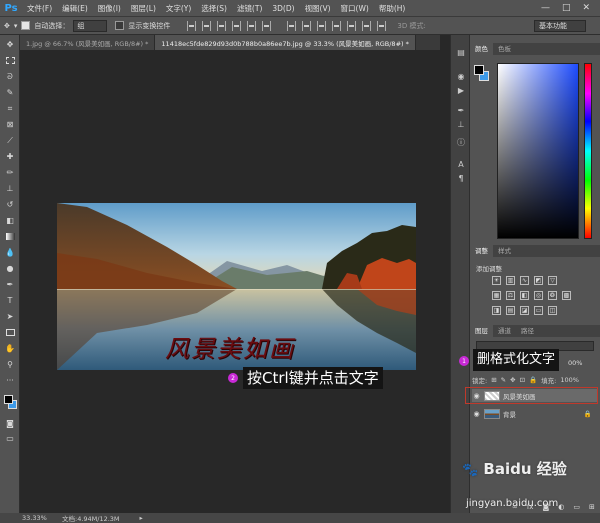 This screenshot has width=600, height=523. Describe the element at coordinates (10, 268) in the screenshot. I see `dodge-tool-icon: ●` at that location.